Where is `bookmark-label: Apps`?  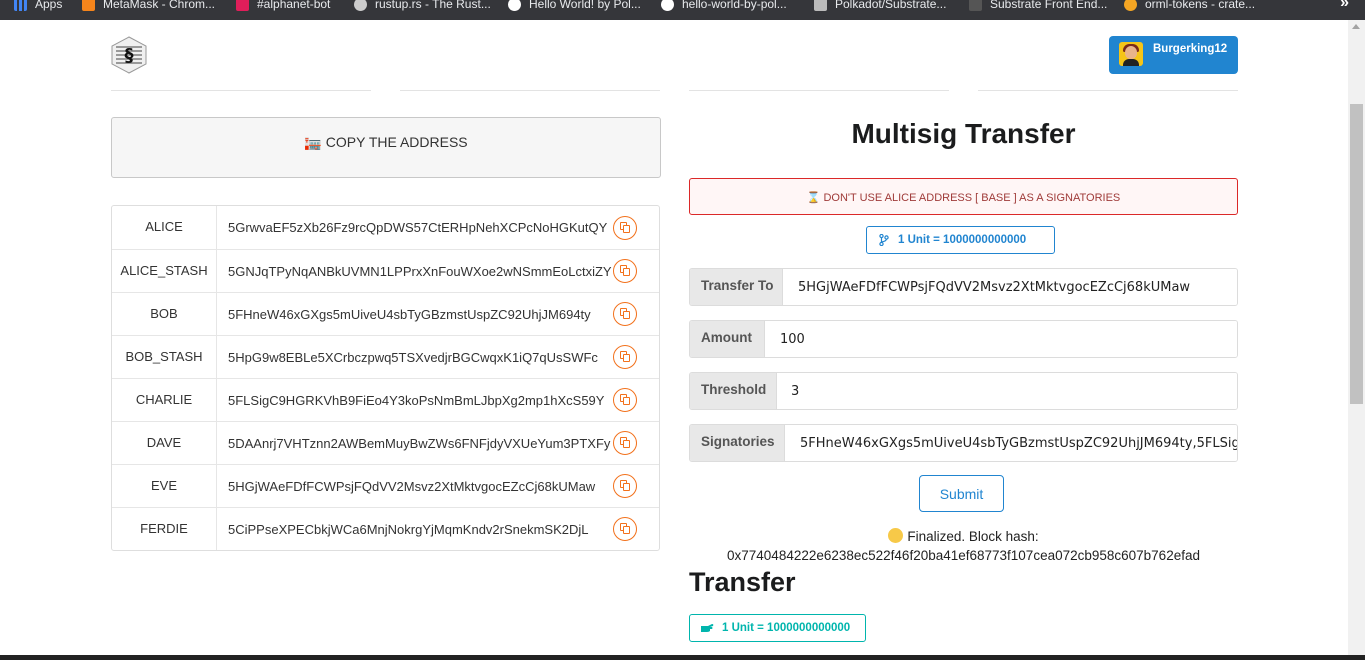 bookmark-label: Apps is located at coordinates (49, 5).